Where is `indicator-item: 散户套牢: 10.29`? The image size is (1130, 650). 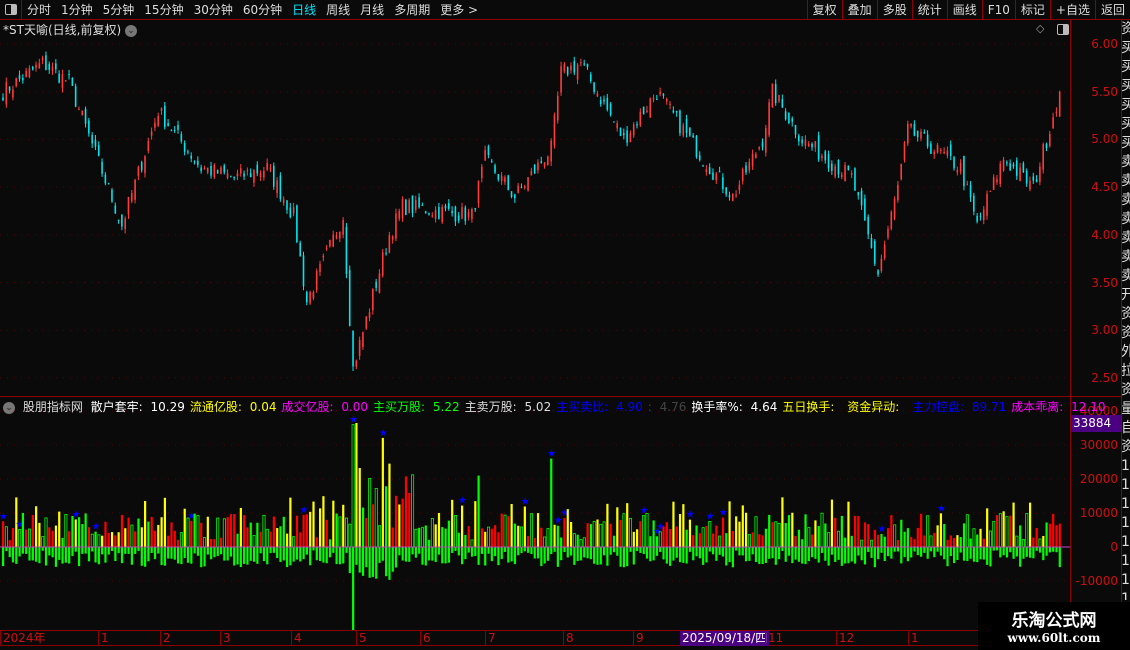
indicator-item: 散户套牢: 10.29 is located at coordinates (140, 407).